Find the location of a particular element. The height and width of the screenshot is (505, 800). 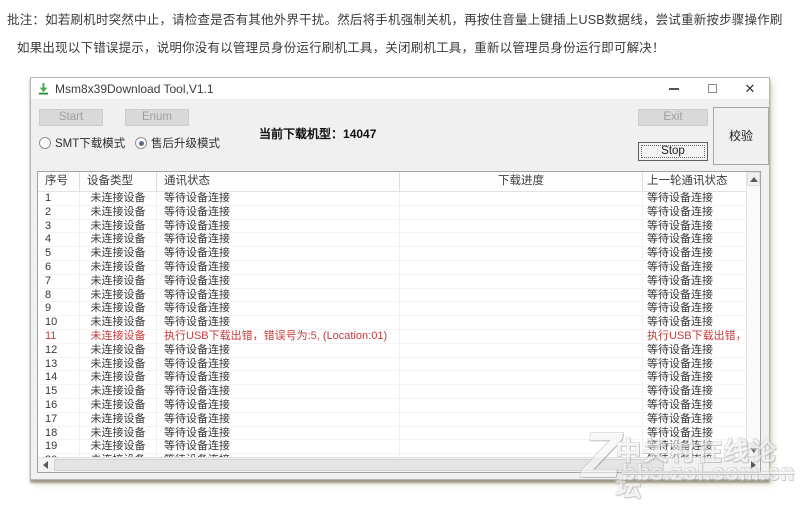

scroll-down-button is located at coordinates (753, 450).